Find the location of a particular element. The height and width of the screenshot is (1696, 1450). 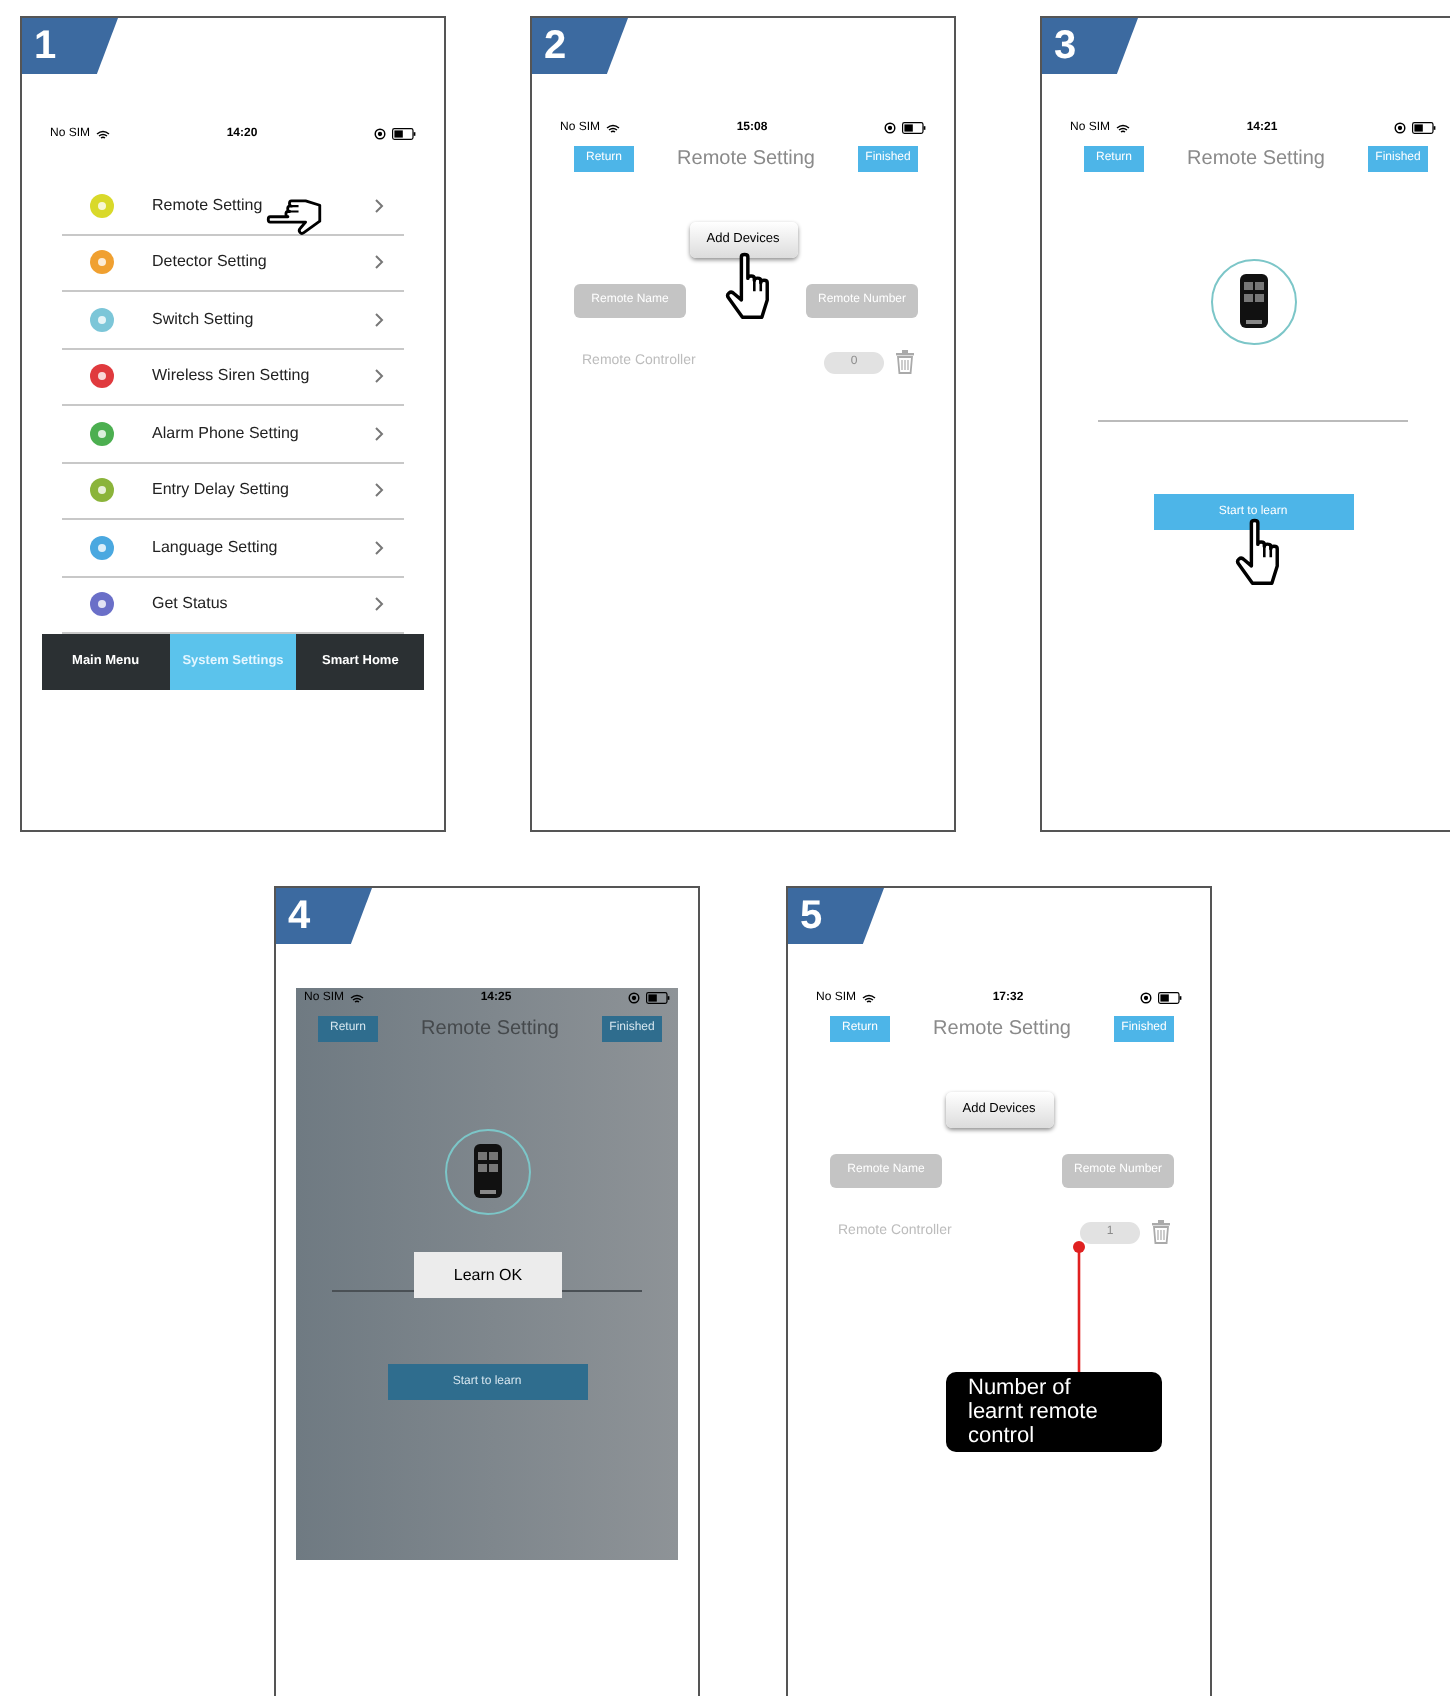

callout-label: Number of learnt remote control is located at coordinates (1054, 1412).